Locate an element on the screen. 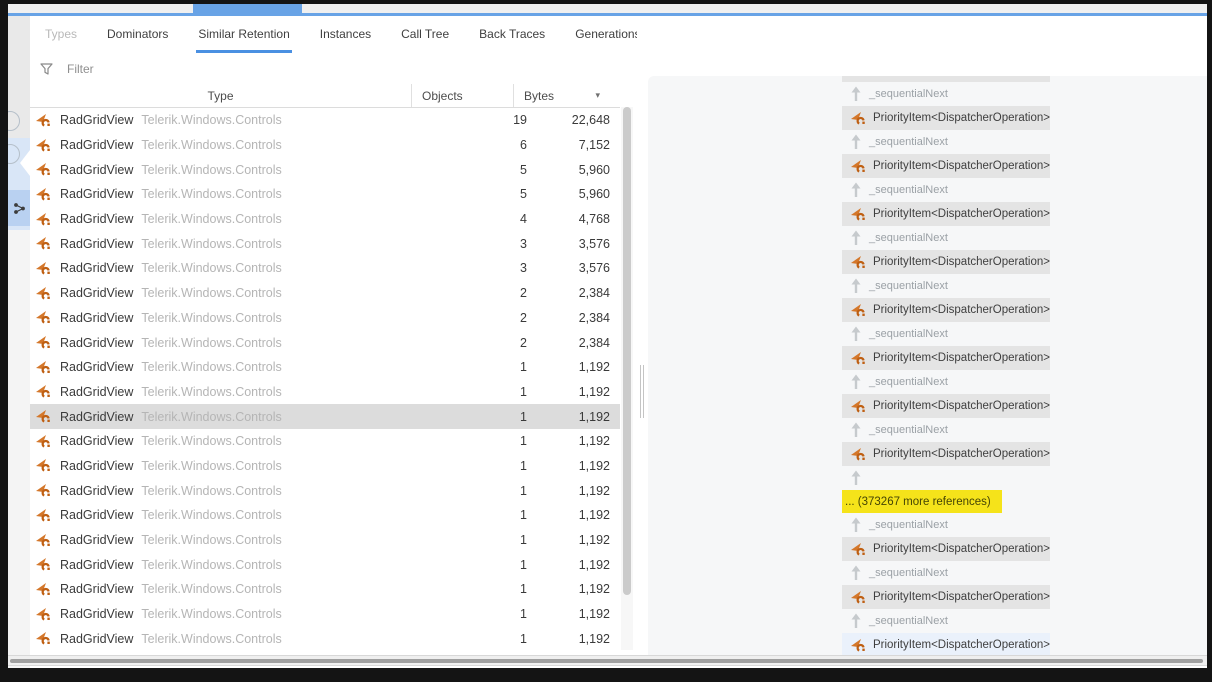 Image resolution: width=1212 pixels, height=682 pixels. horizontal-scrollbar is located at coordinates (607, 660).